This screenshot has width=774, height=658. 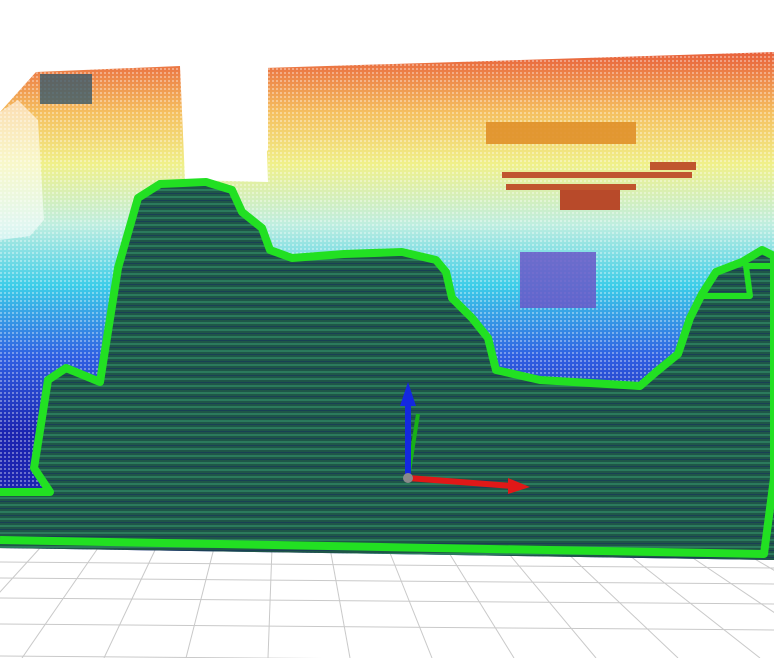 What do you see at coordinates (22, 170) in the screenshot?
I see `left-blank-strip` at bounding box center [22, 170].